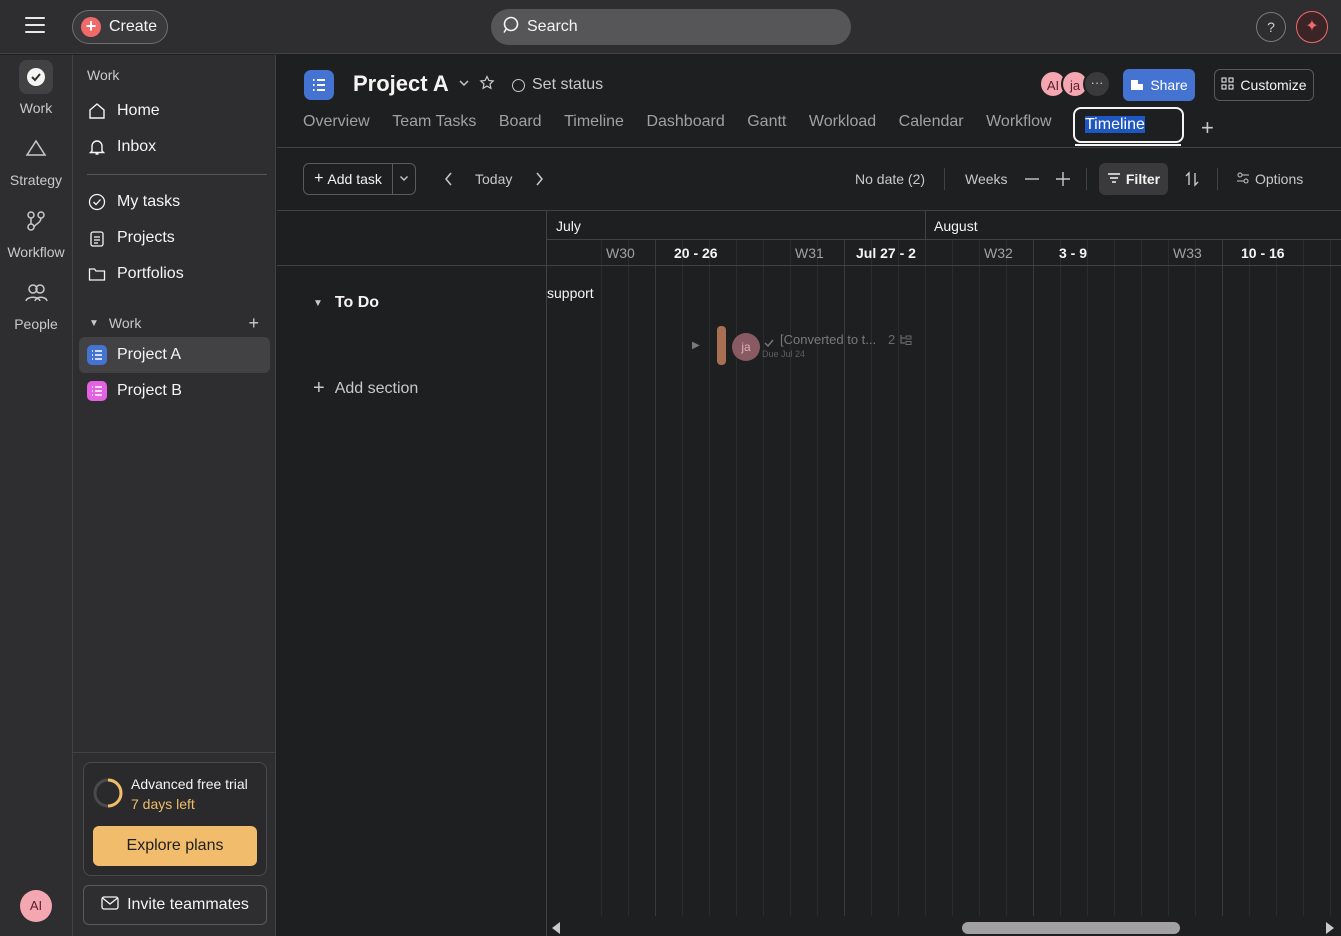  Describe the element at coordinates (336, 122) in the screenshot. I see `tab-overview: Overview` at that location.